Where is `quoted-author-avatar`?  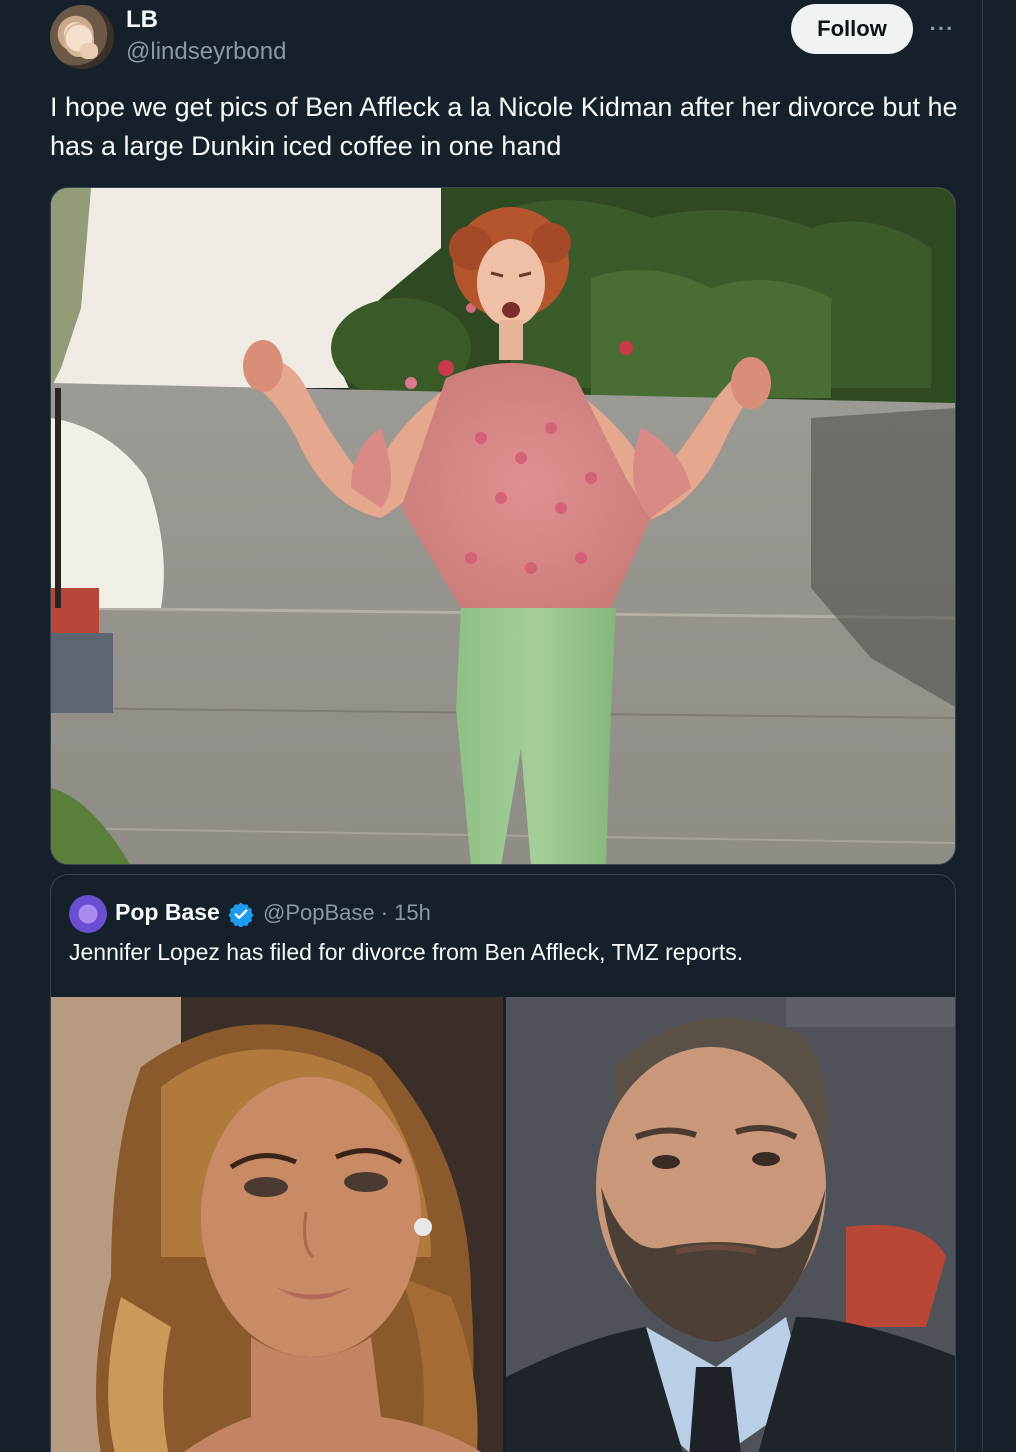
quoted-author-avatar is located at coordinates (88, 914).